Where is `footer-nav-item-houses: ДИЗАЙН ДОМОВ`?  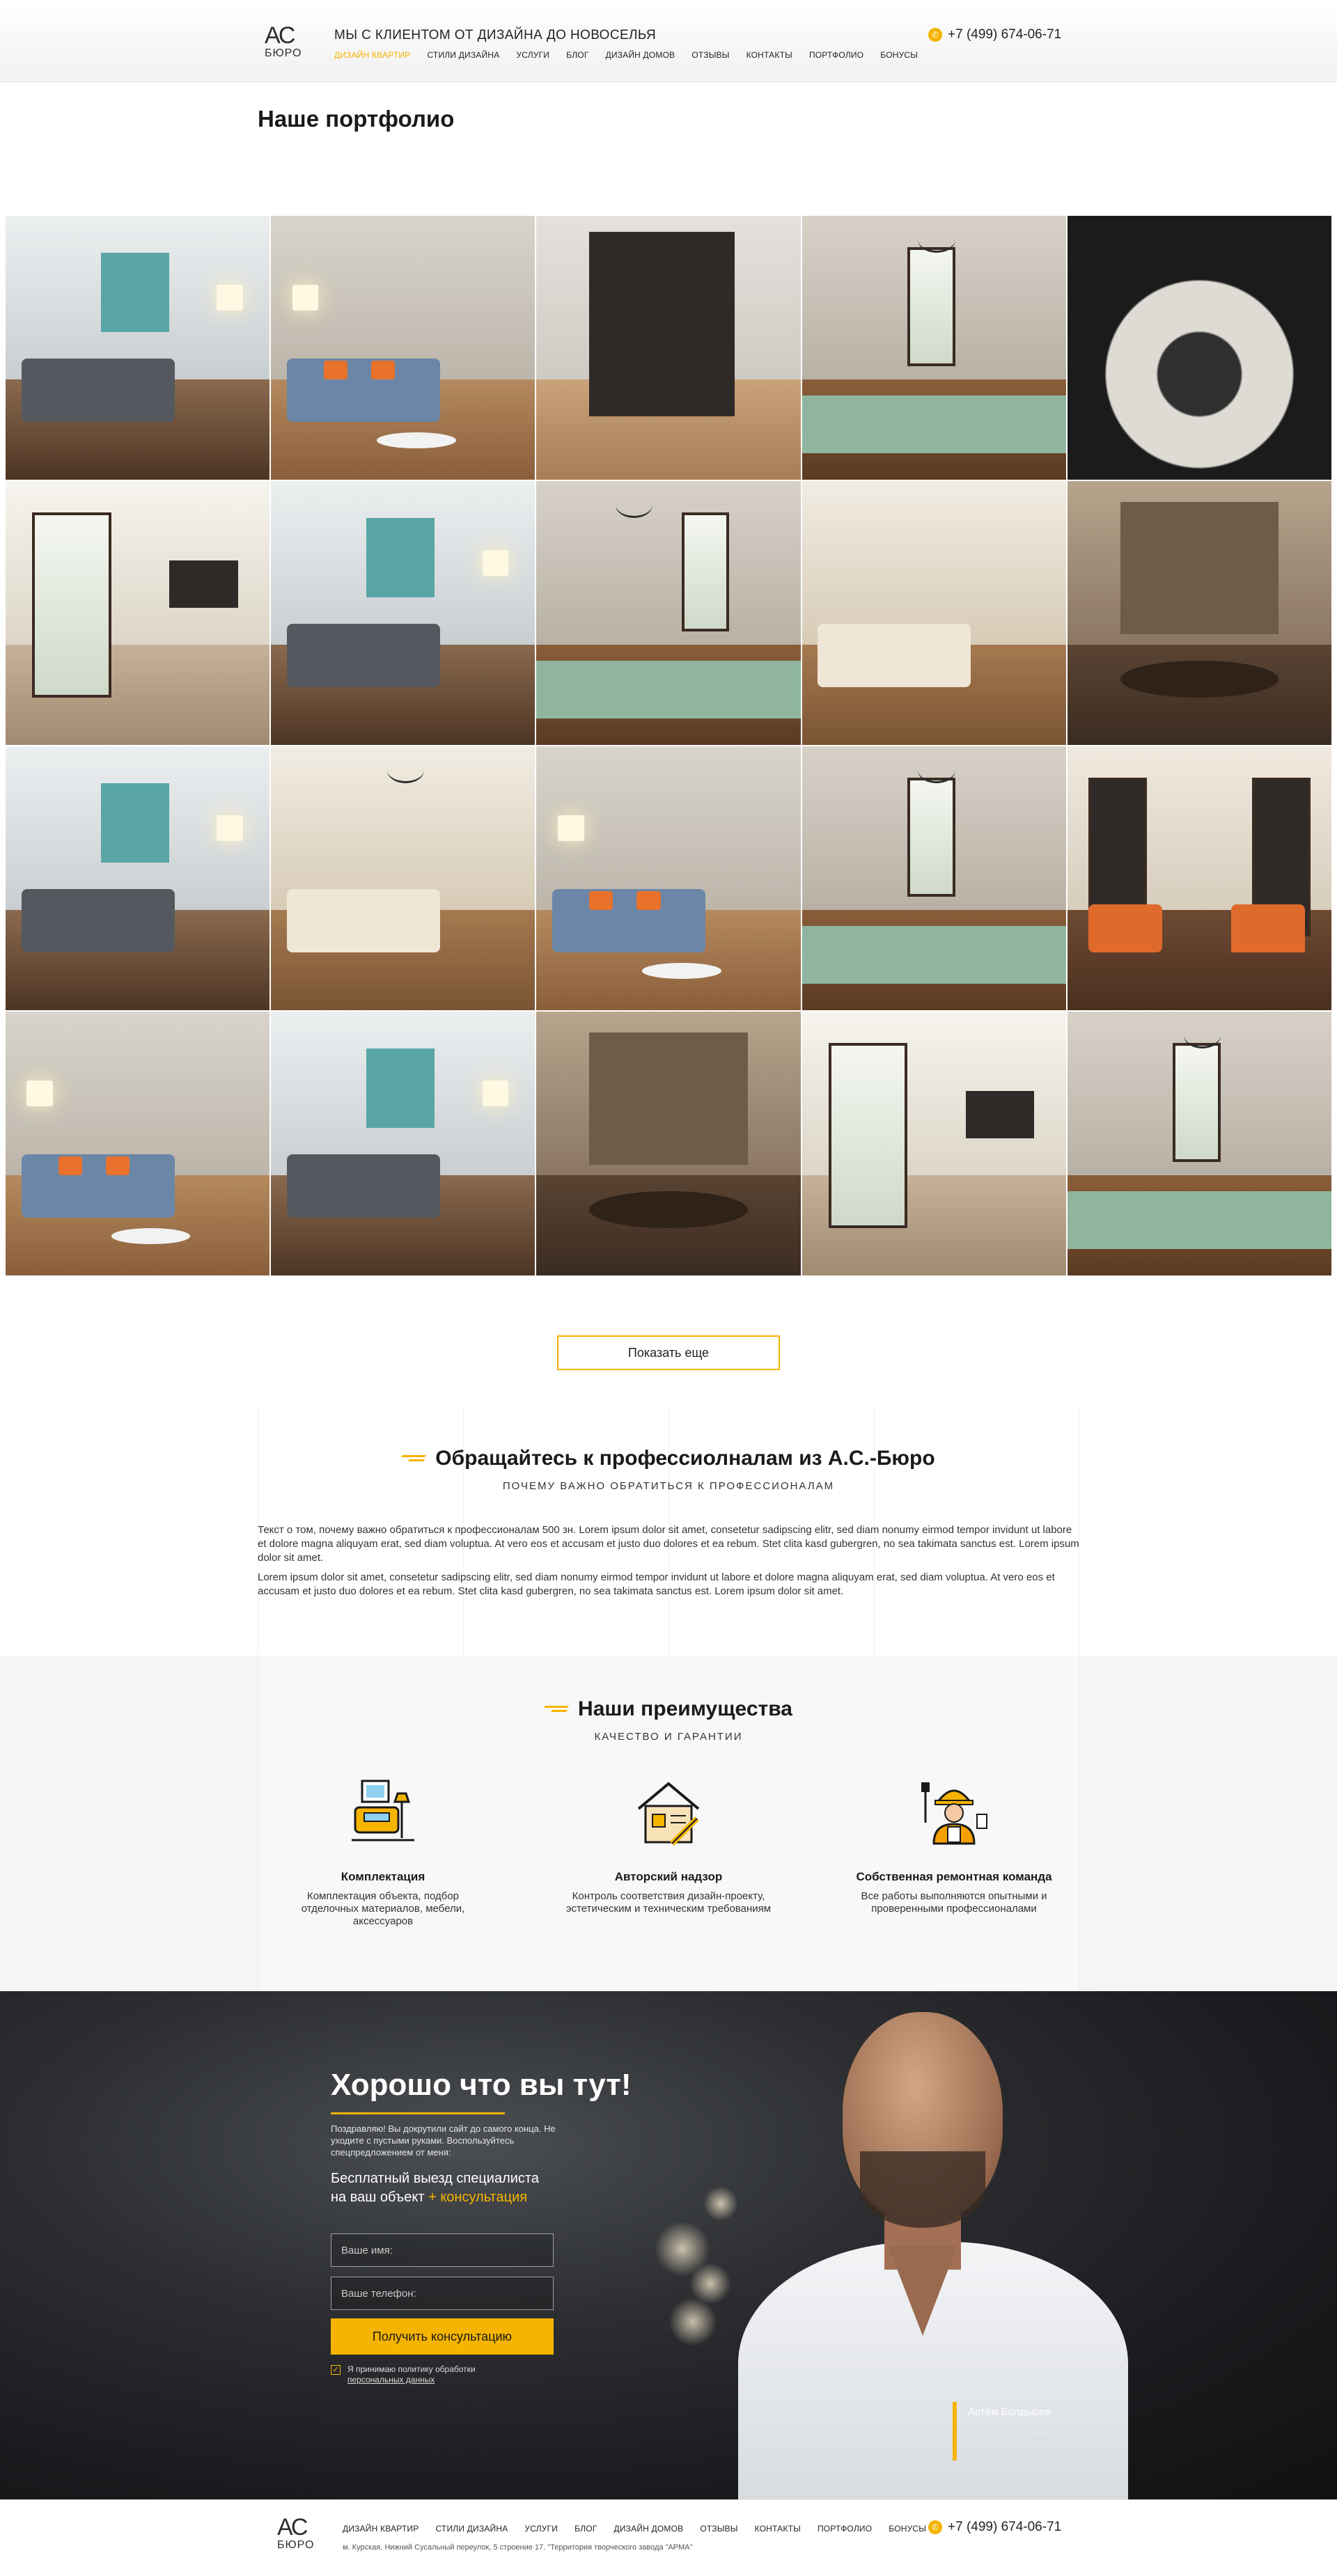
footer-nav-item-houses: ДИЗАЙН ДОМОВ is located at coordinates (649, 2529).